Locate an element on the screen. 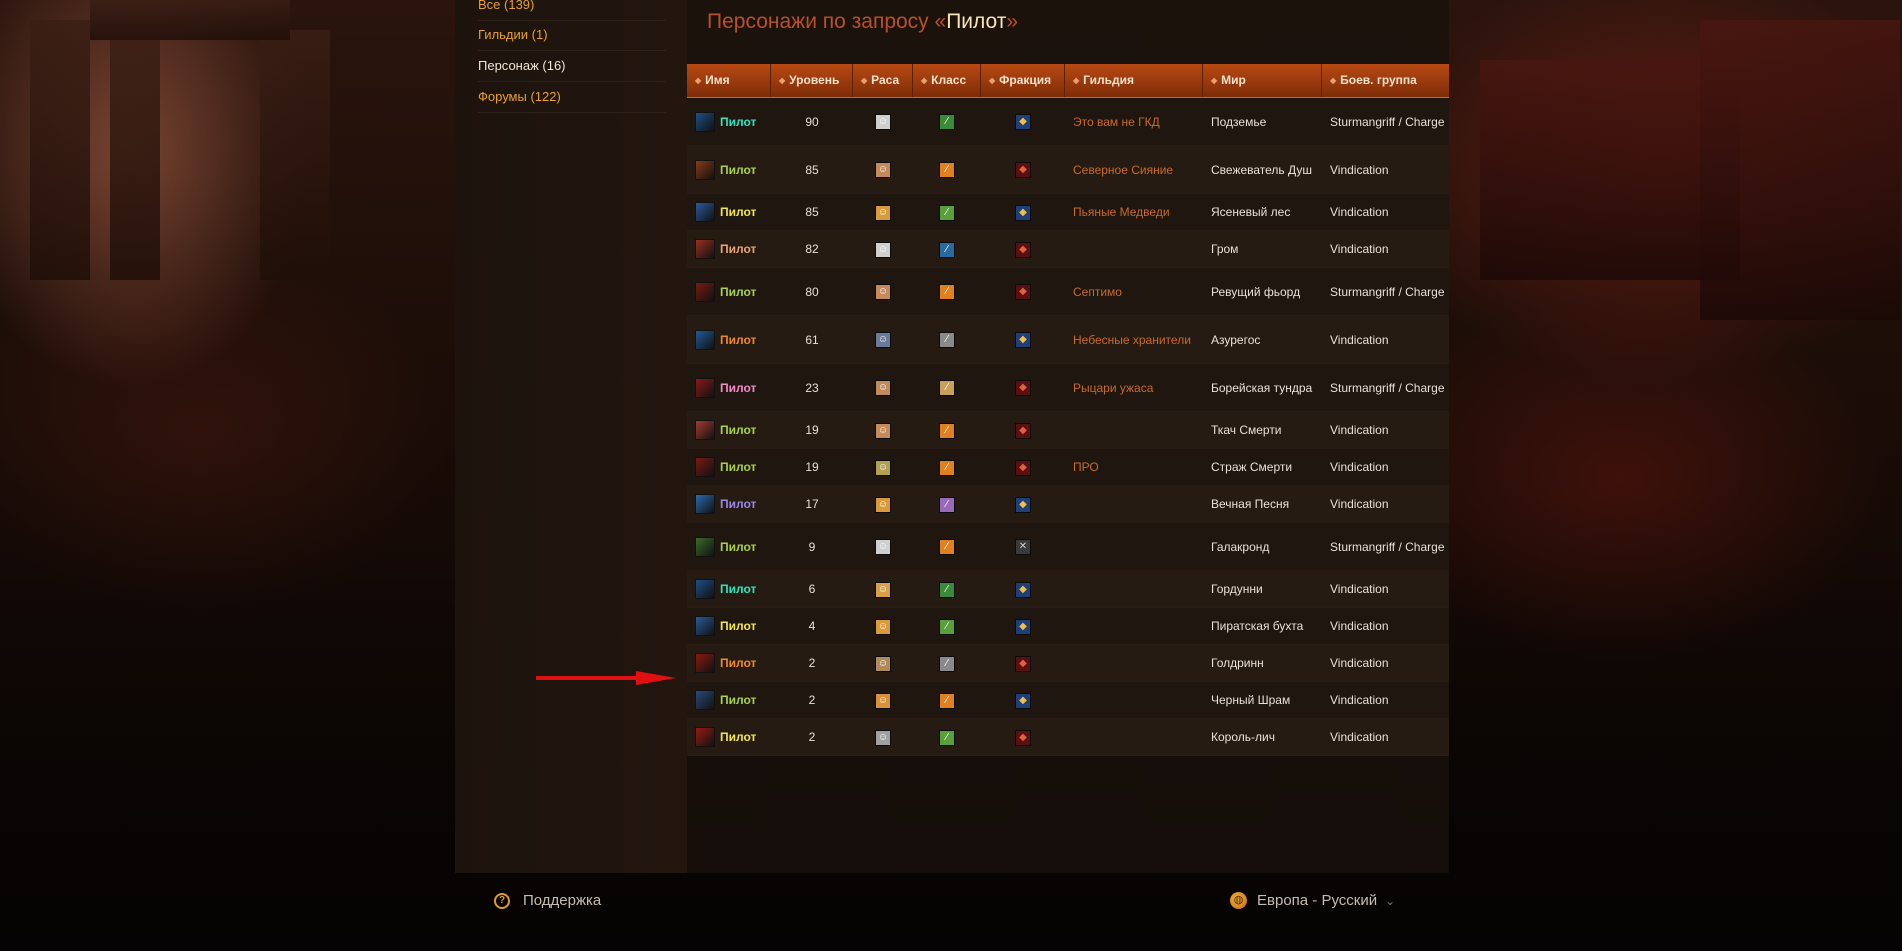  cell-faction: ◆ is located at coordinates (1023, 737).